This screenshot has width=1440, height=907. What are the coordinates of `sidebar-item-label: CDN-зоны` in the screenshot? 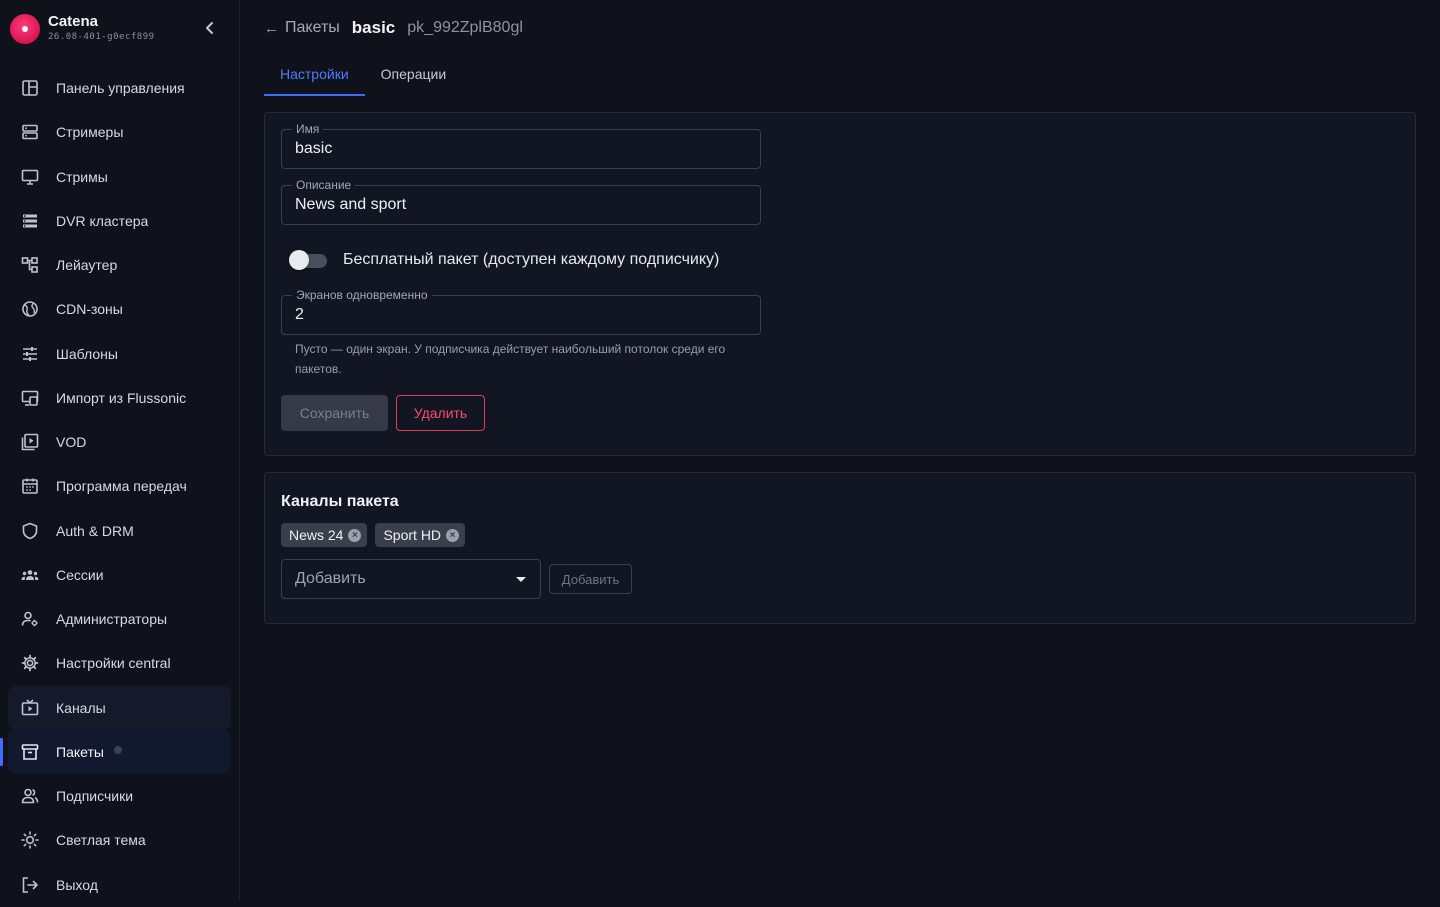 It's located at (89, 309).